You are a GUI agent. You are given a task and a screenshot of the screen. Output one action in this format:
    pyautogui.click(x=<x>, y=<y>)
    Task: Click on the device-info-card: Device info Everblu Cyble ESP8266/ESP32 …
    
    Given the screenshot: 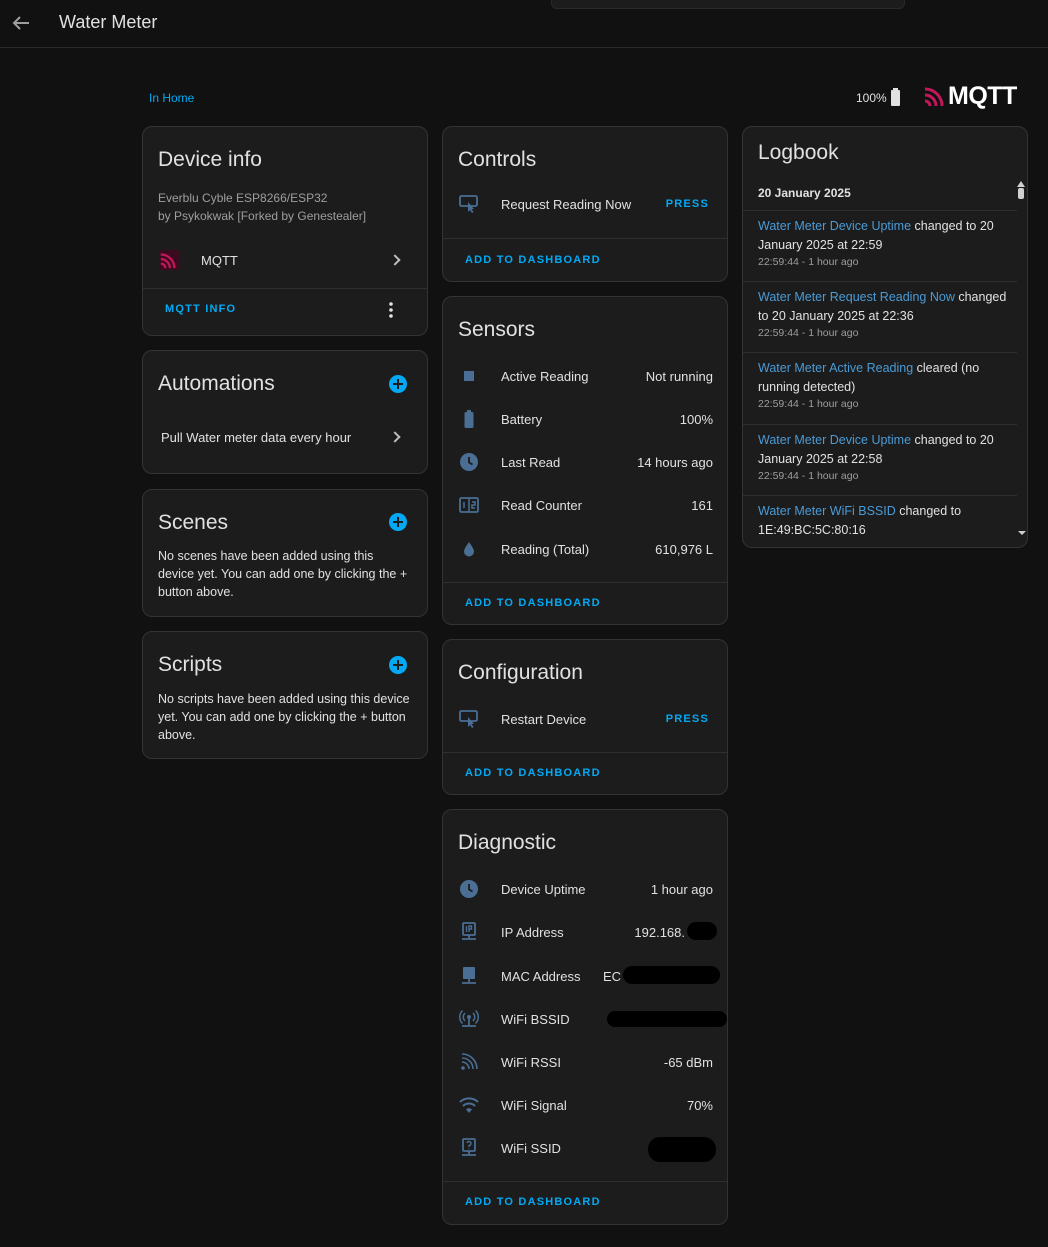 What is the action you would take?
    pyautogui.click(x=285, y=231)
    